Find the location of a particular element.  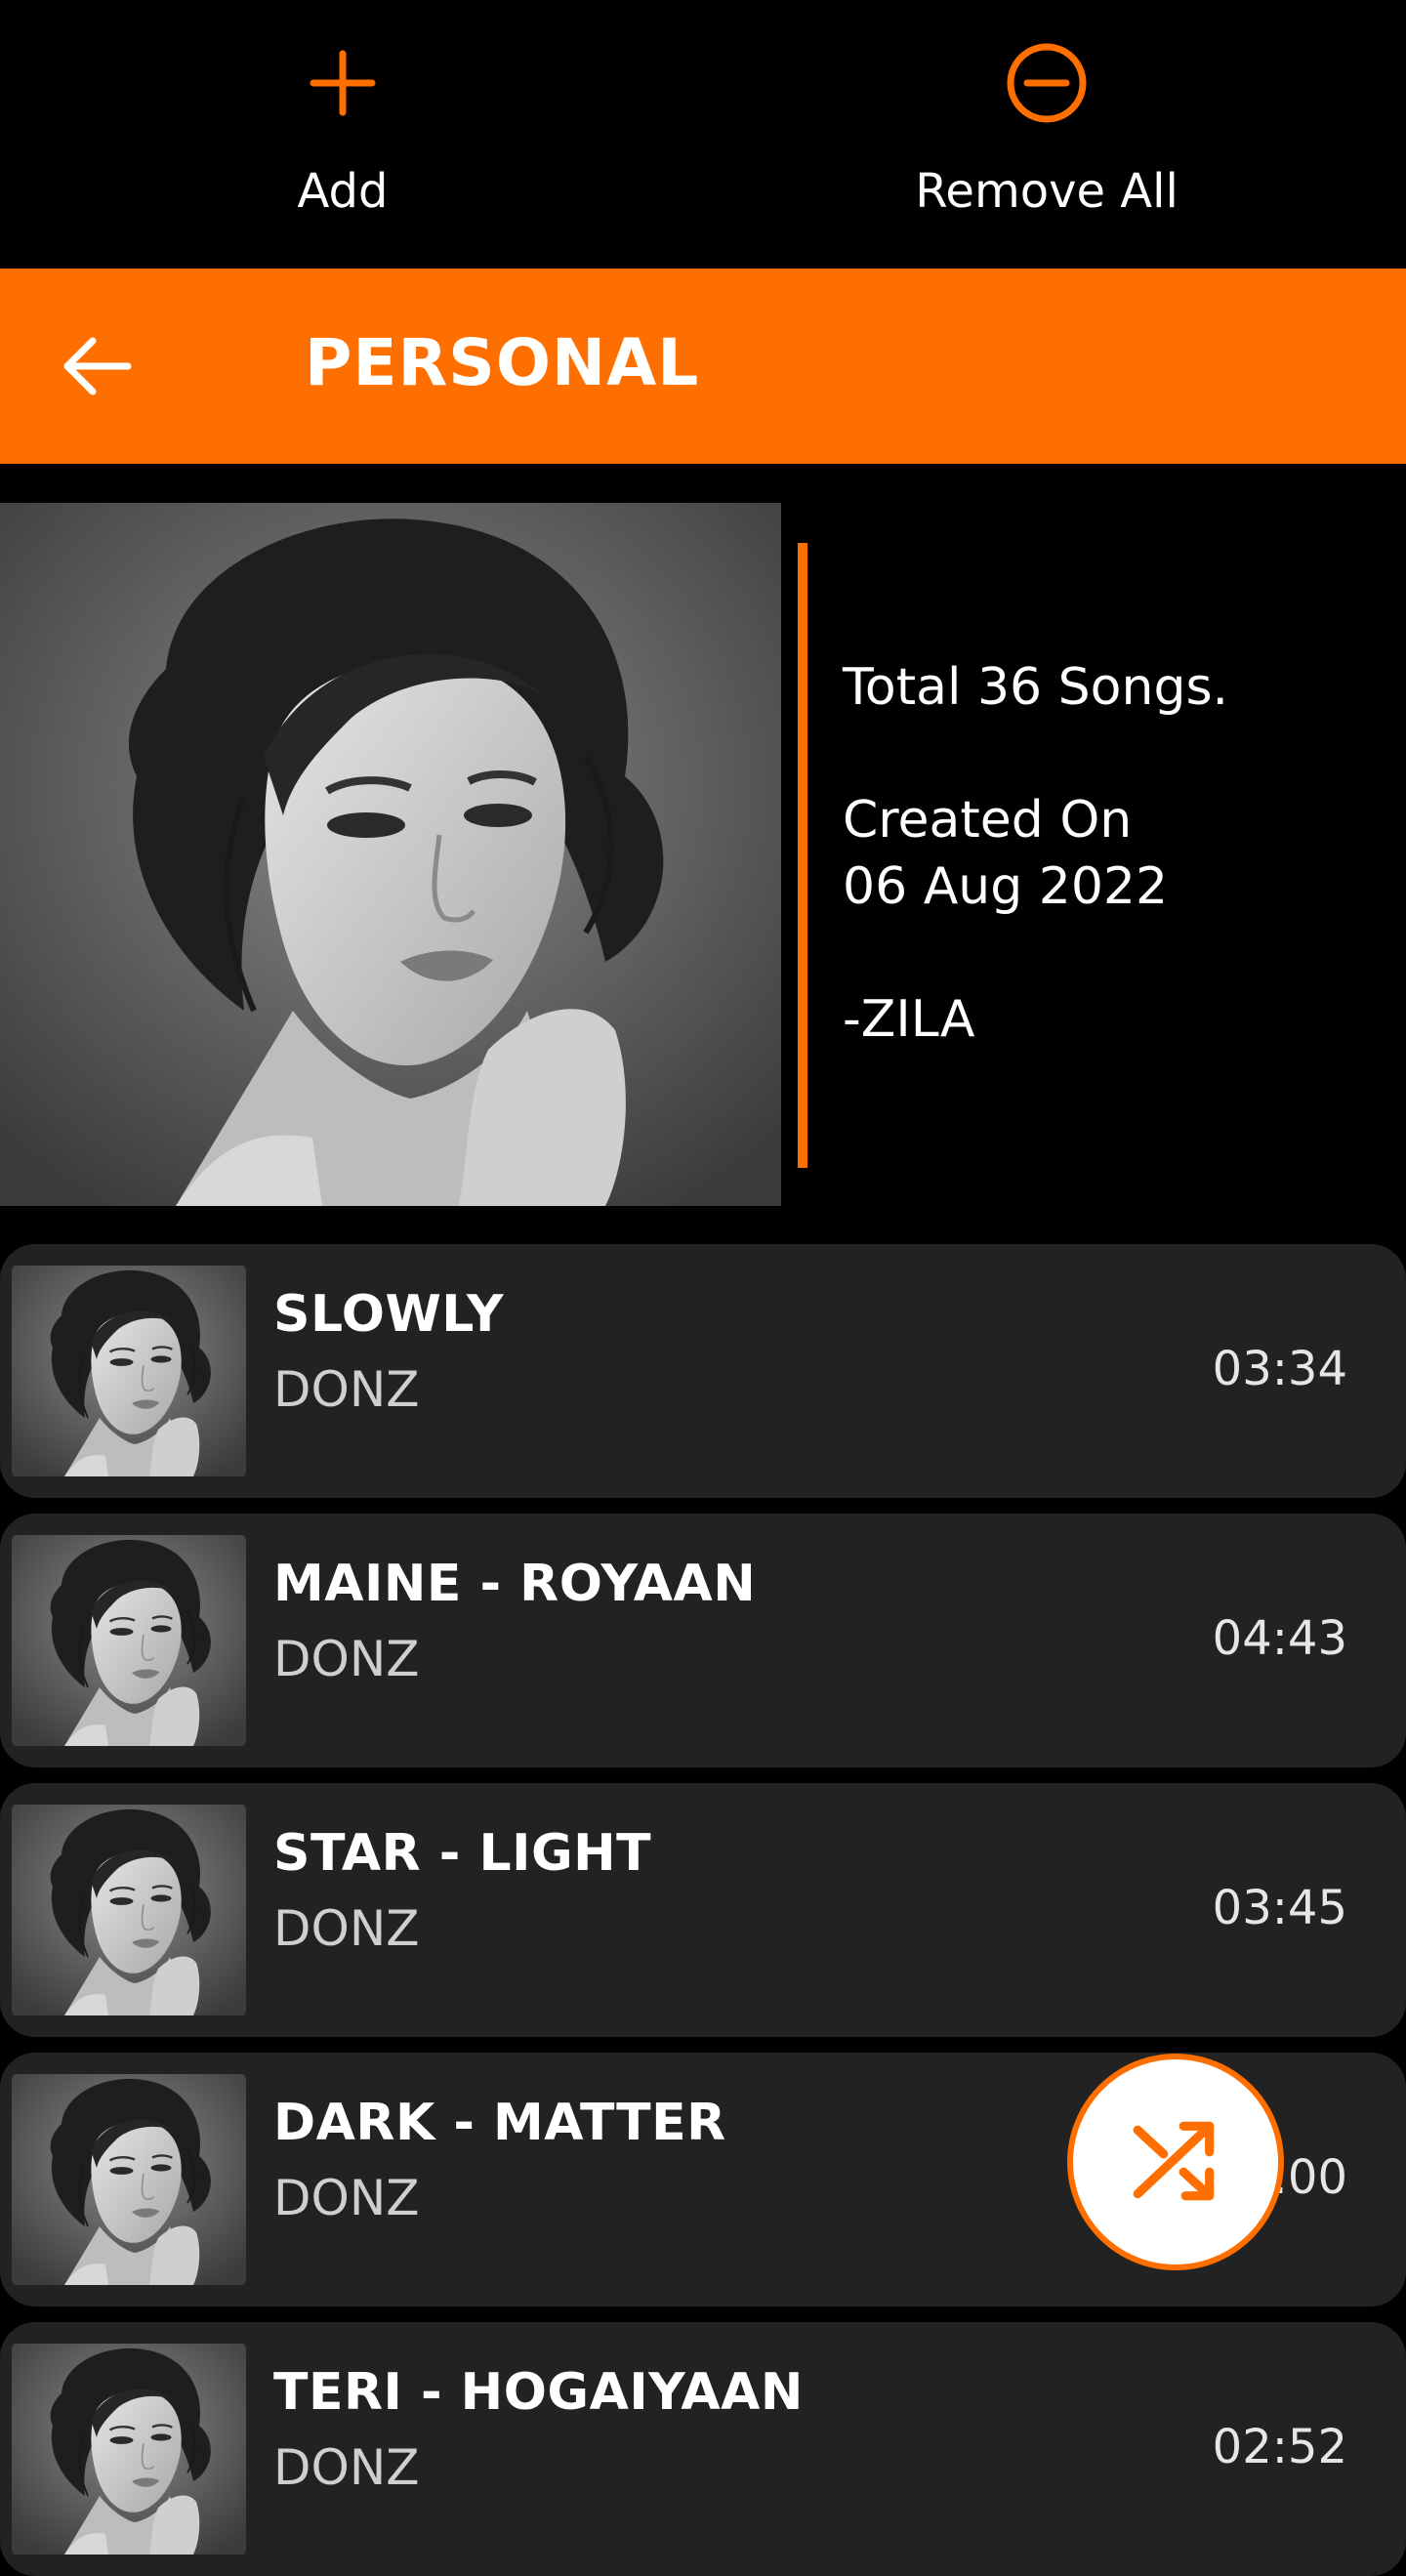

shuffle-icon is located at coordinates (1174, 2161).